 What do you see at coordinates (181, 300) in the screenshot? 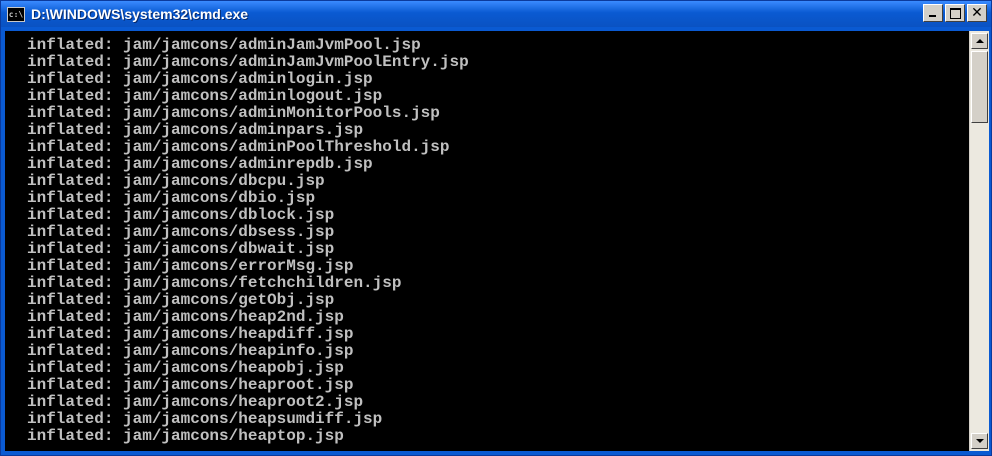
I see `console-line: inflated: jam/jamcons/getObj.jsp` at bounding box center [181, 300].